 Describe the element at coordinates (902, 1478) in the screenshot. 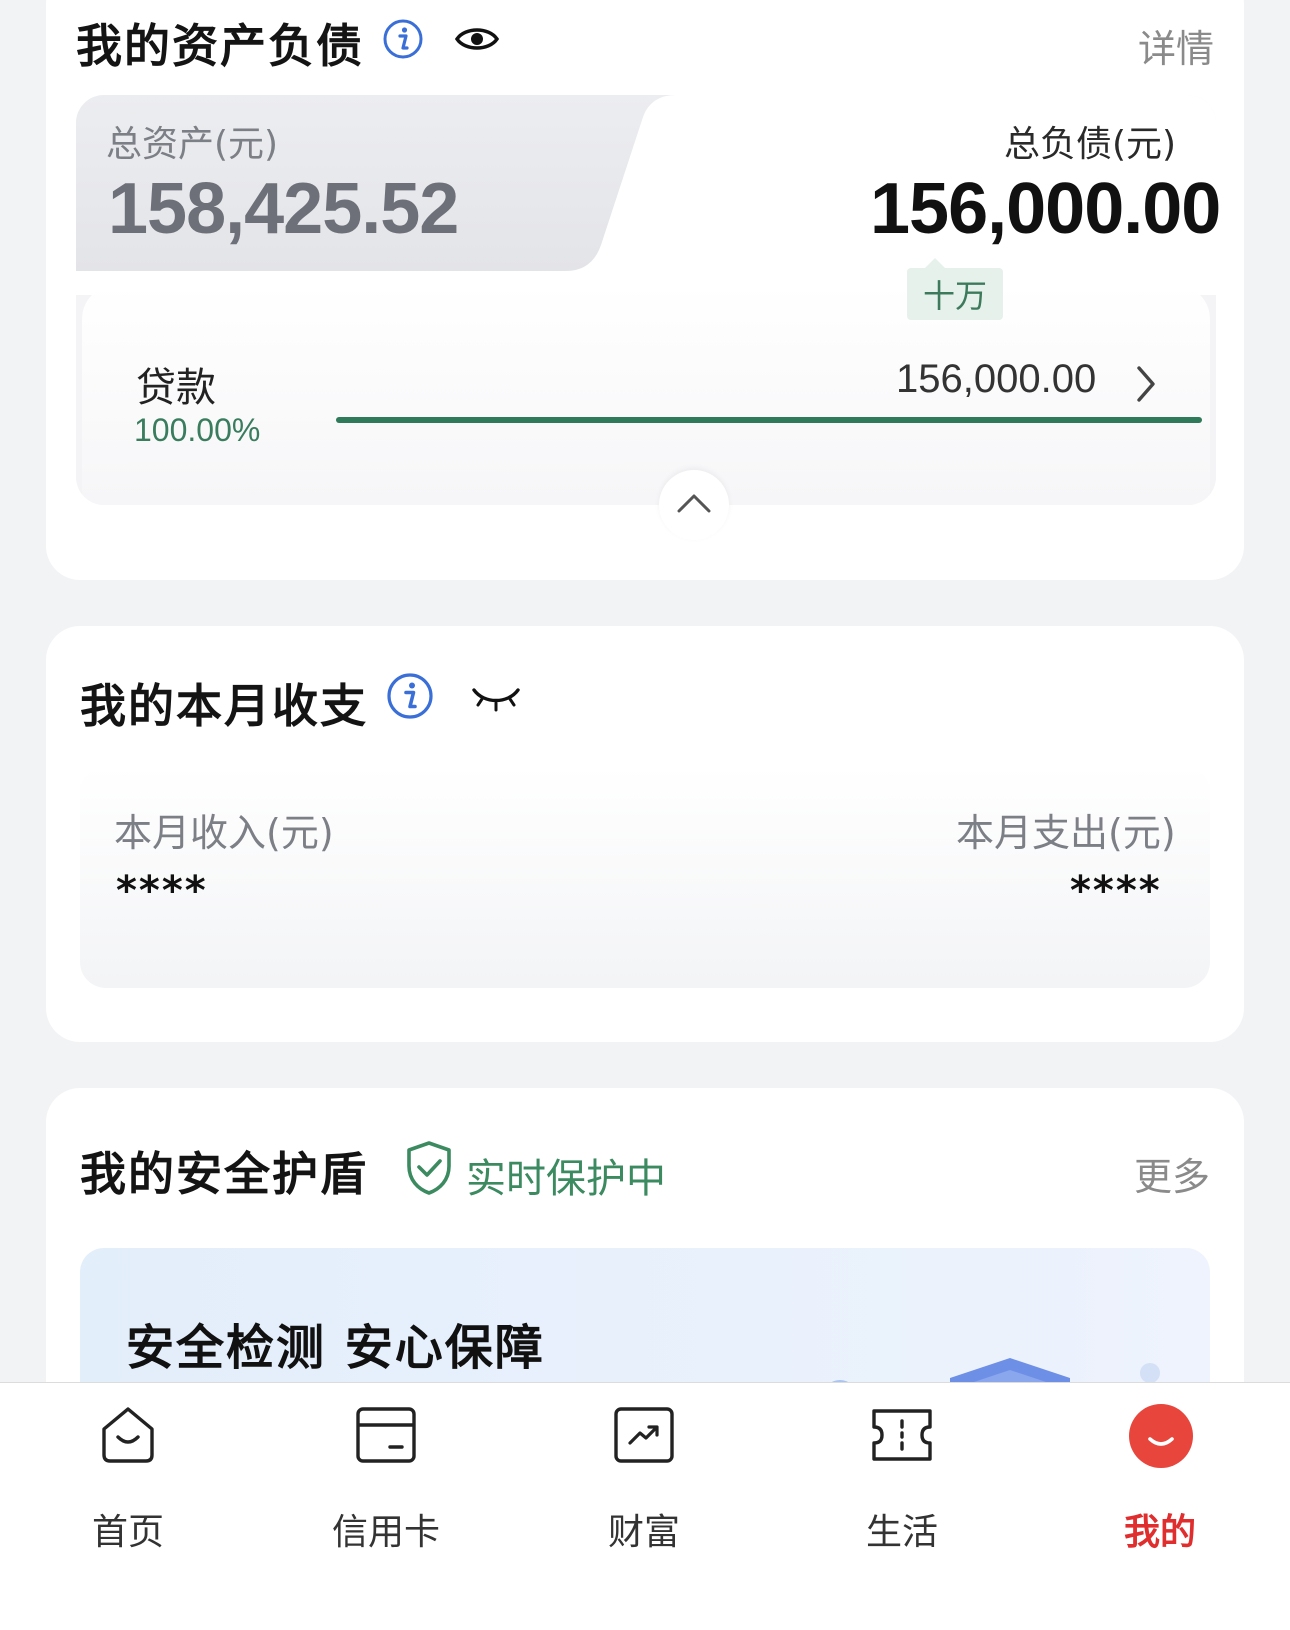

I see `tab-life: 生活` at that location.